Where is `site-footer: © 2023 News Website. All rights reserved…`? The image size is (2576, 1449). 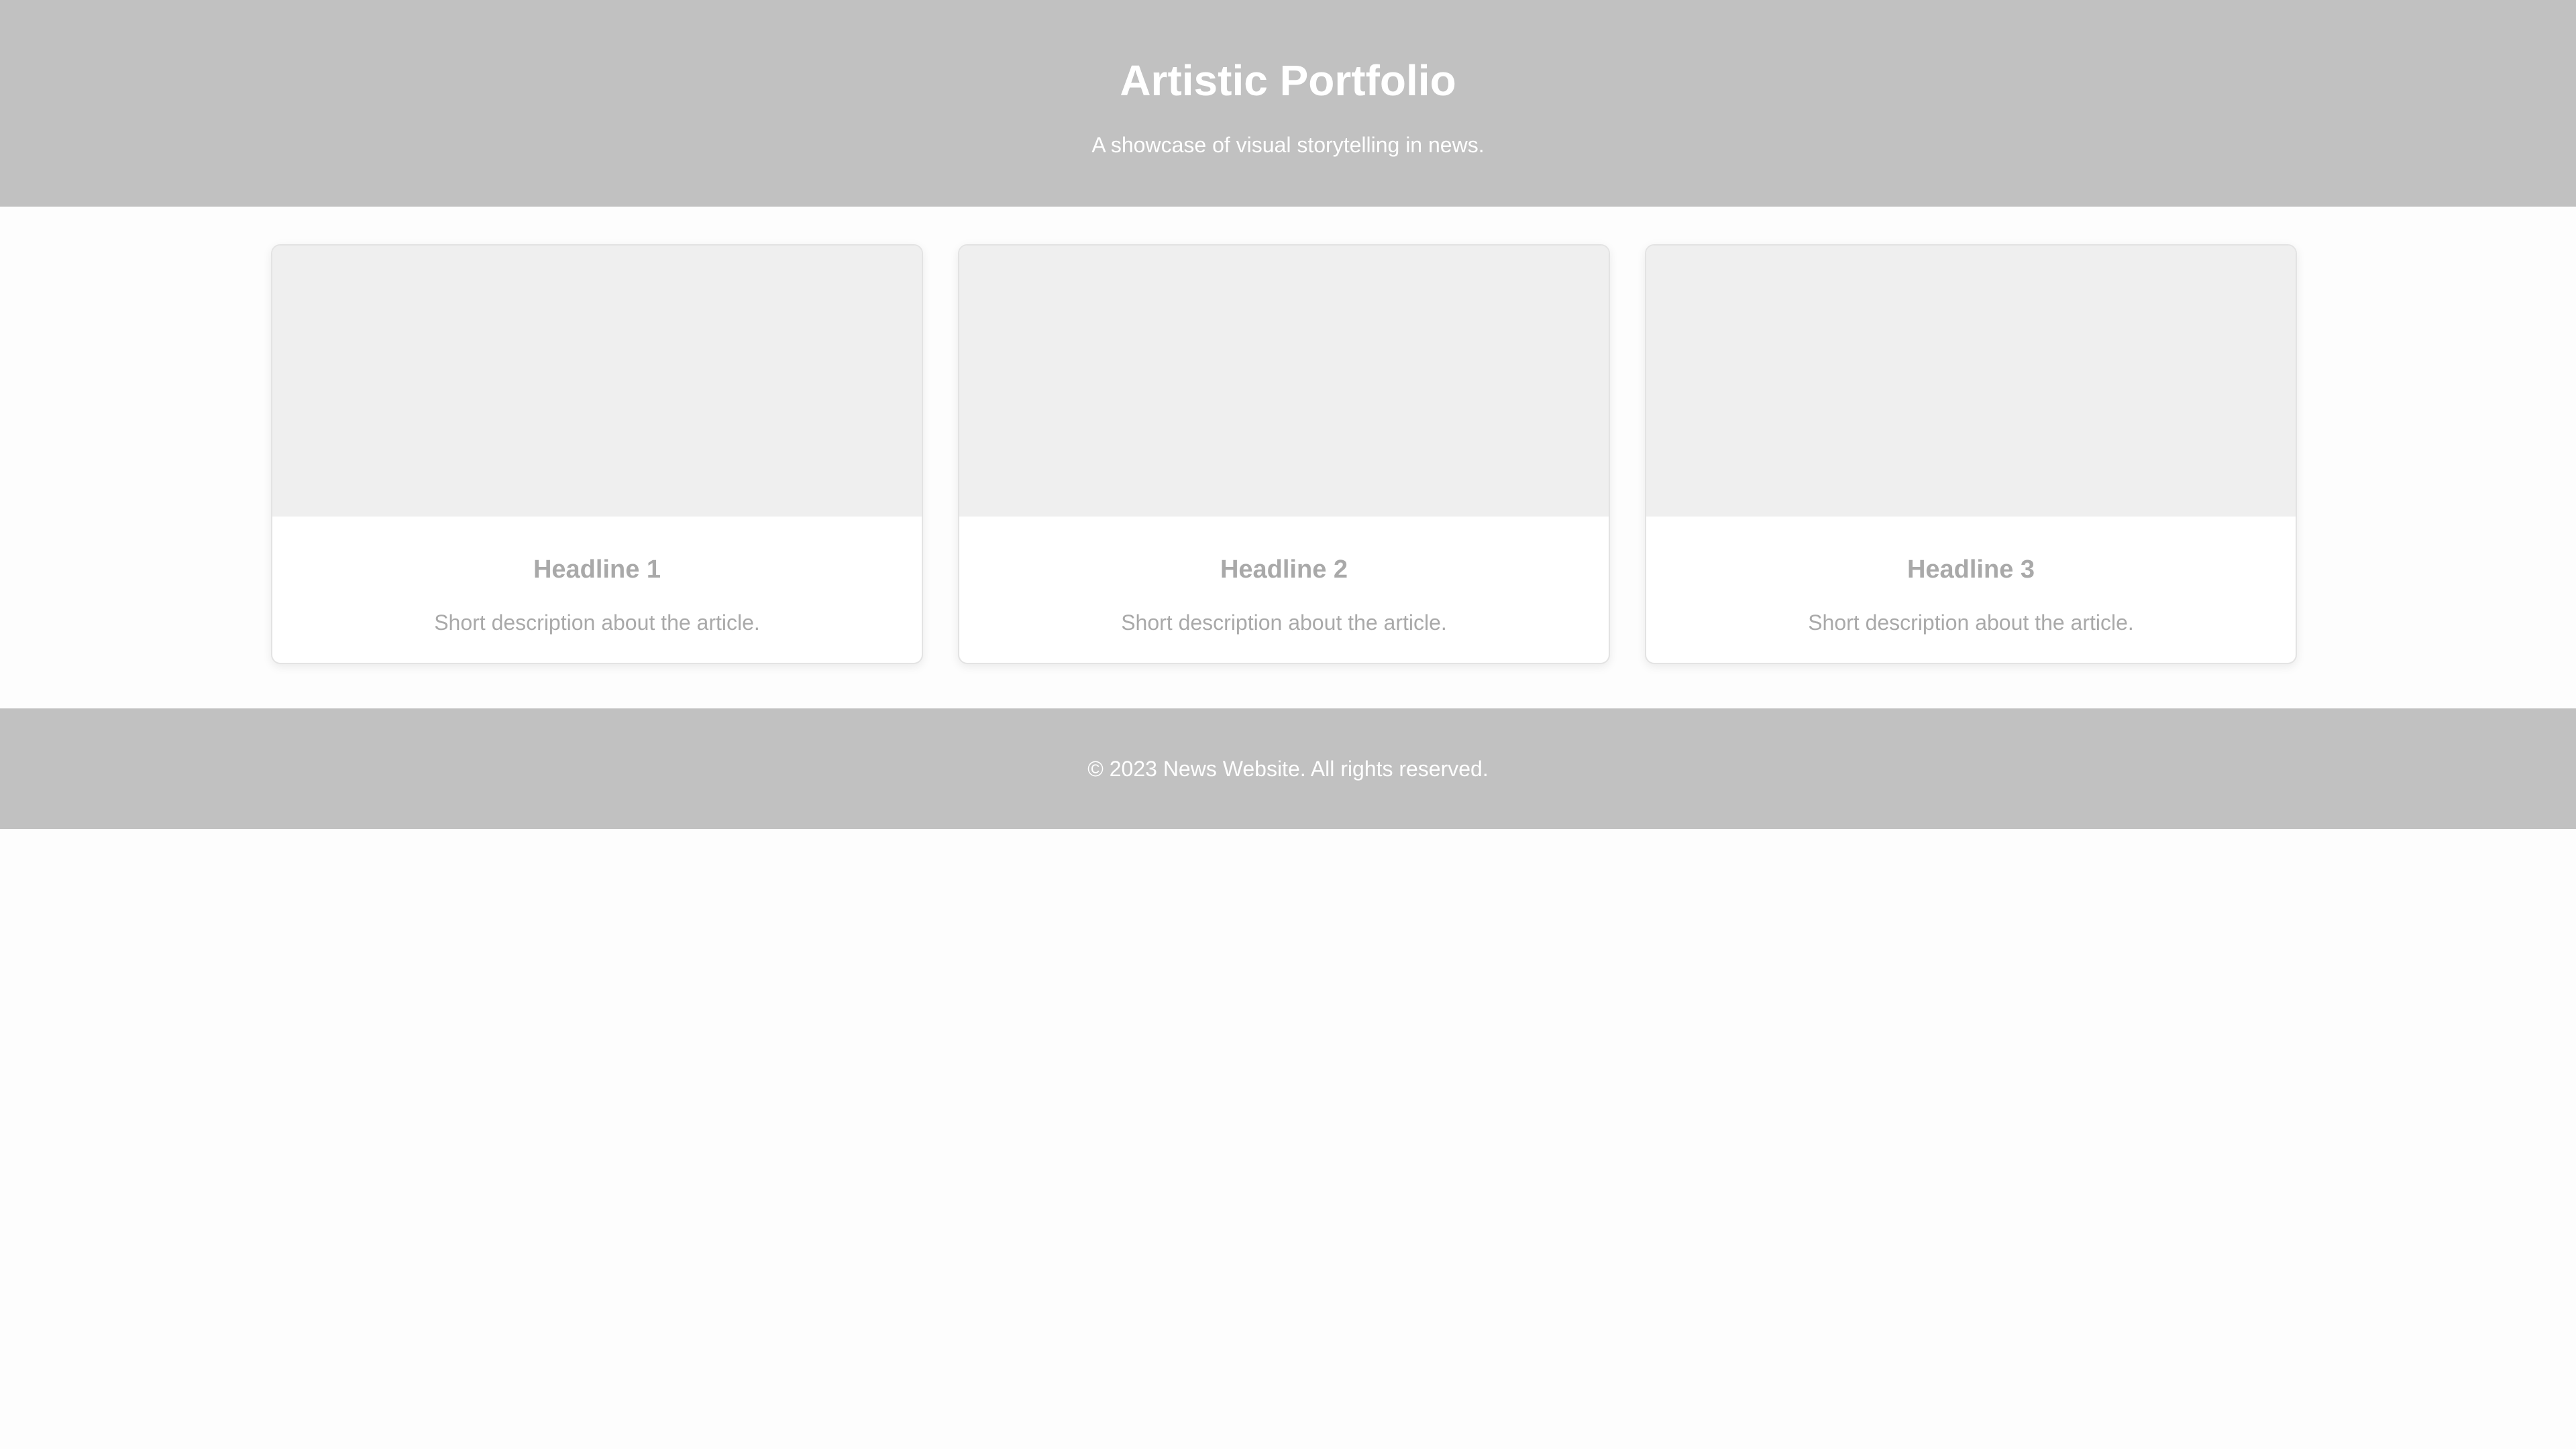 site-footer: © 2023 News Website. All rights reserved… is located at coordinates (1288, 768).